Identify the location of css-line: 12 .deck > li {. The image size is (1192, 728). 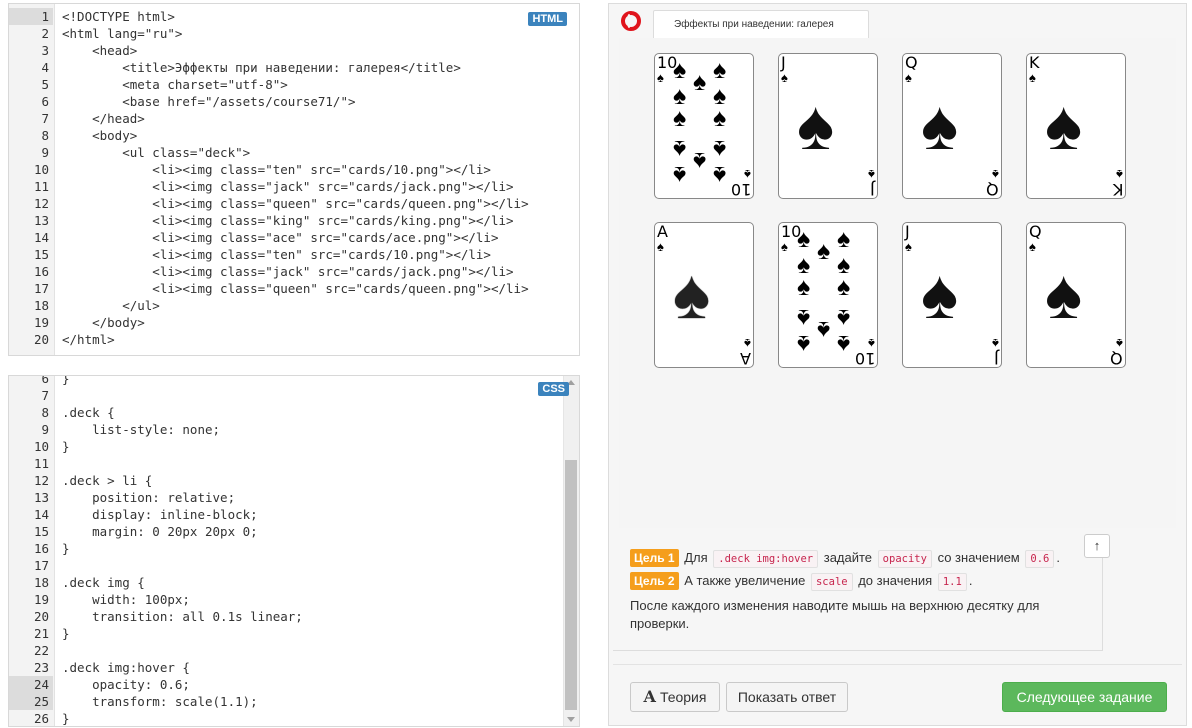
(294, 480).